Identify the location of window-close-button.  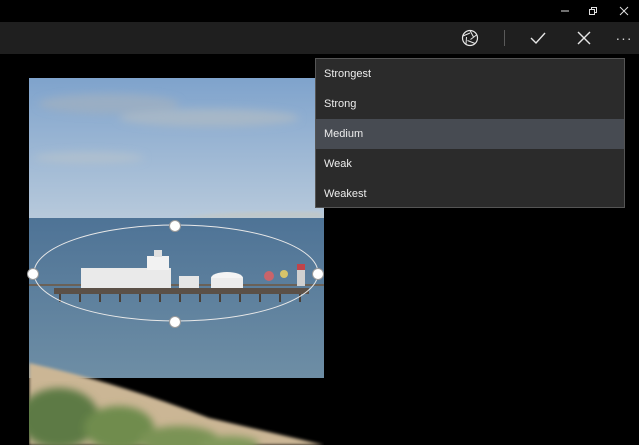
(624, 11).